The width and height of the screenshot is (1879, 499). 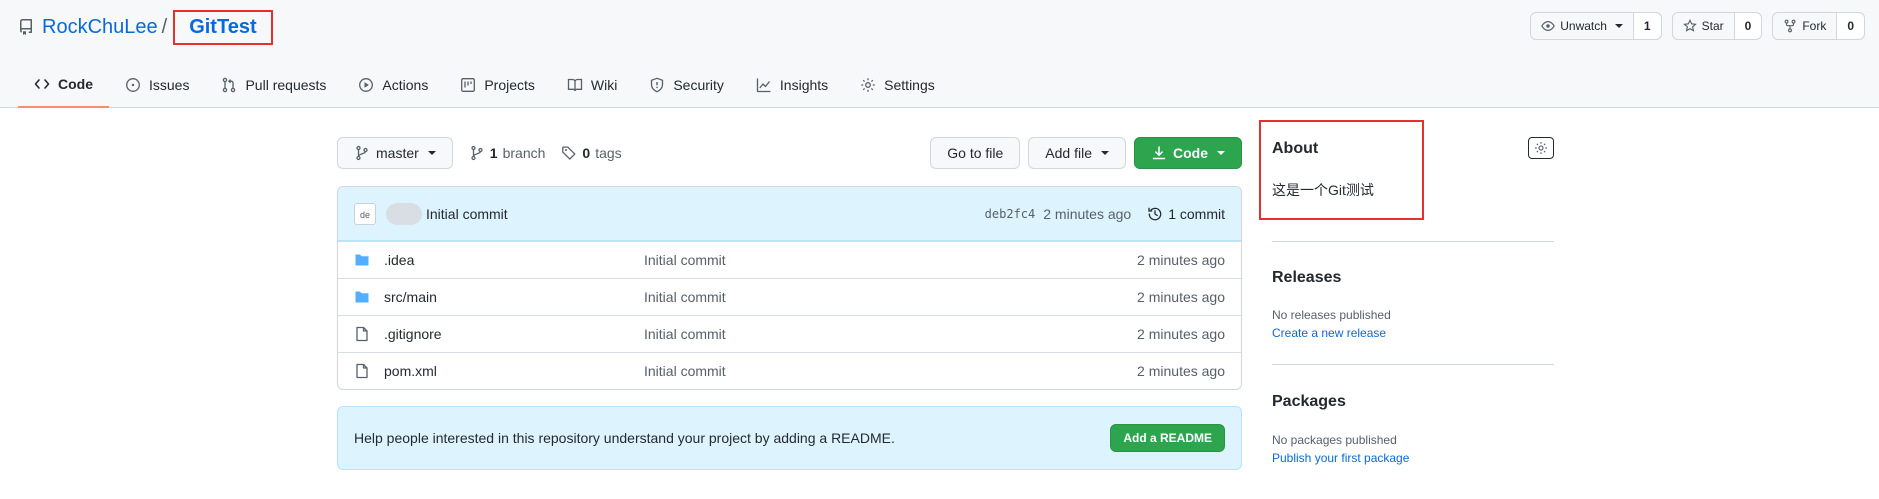 I want to click on fork-icon, so click(x=1790, y=26).